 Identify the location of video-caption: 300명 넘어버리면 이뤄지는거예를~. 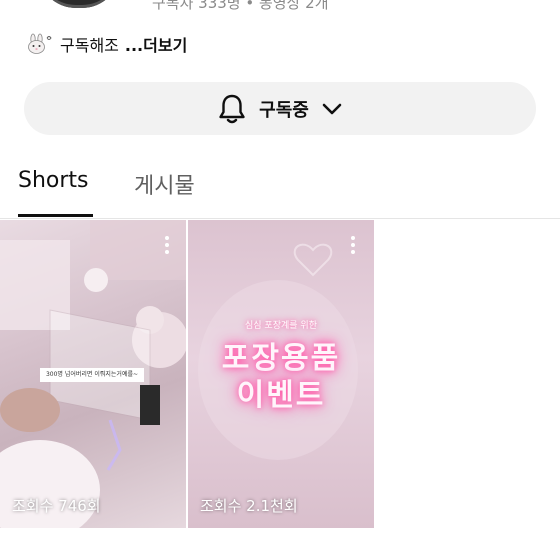
(92, 375).